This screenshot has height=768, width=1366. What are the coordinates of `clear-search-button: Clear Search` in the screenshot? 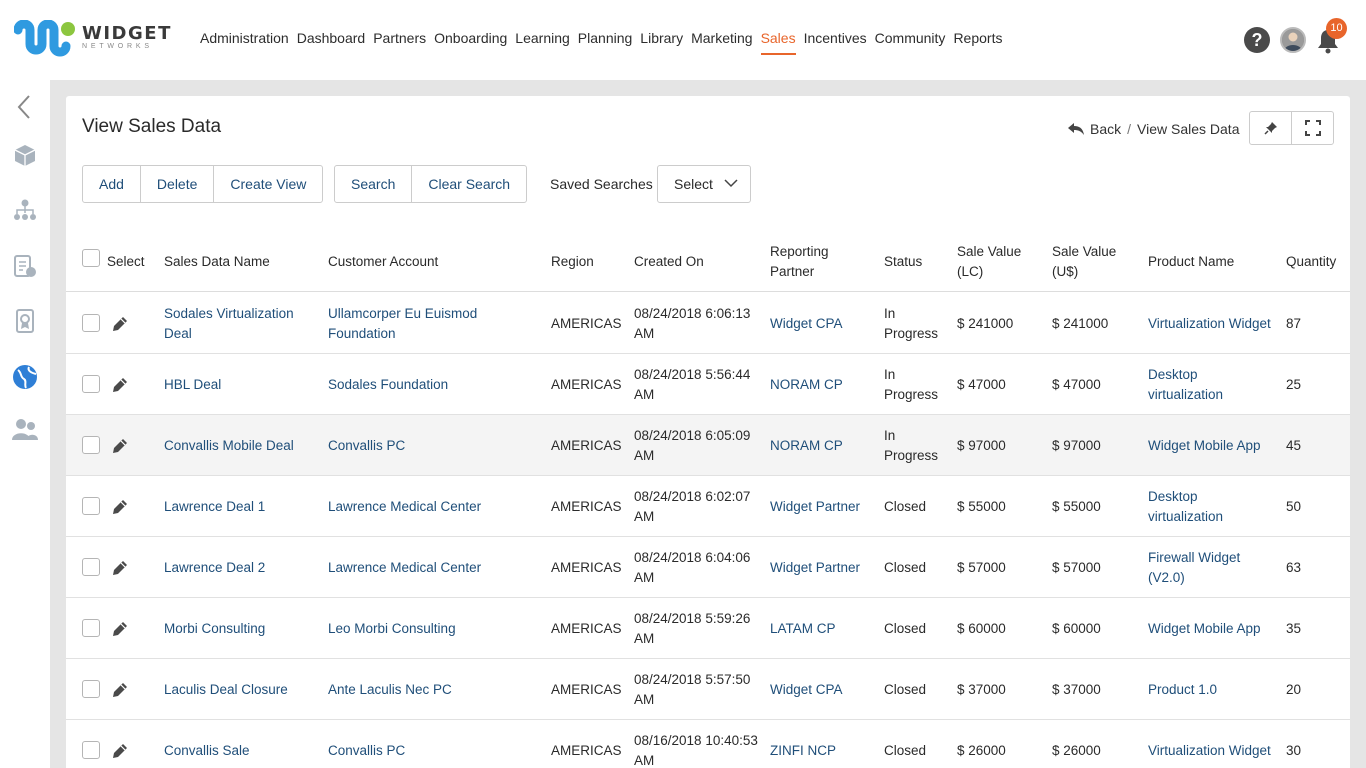 It's located at (469, 184).